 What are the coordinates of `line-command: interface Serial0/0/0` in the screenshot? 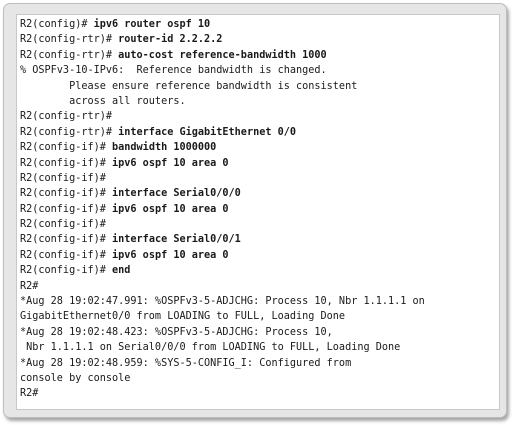 It's located at (176, 194).